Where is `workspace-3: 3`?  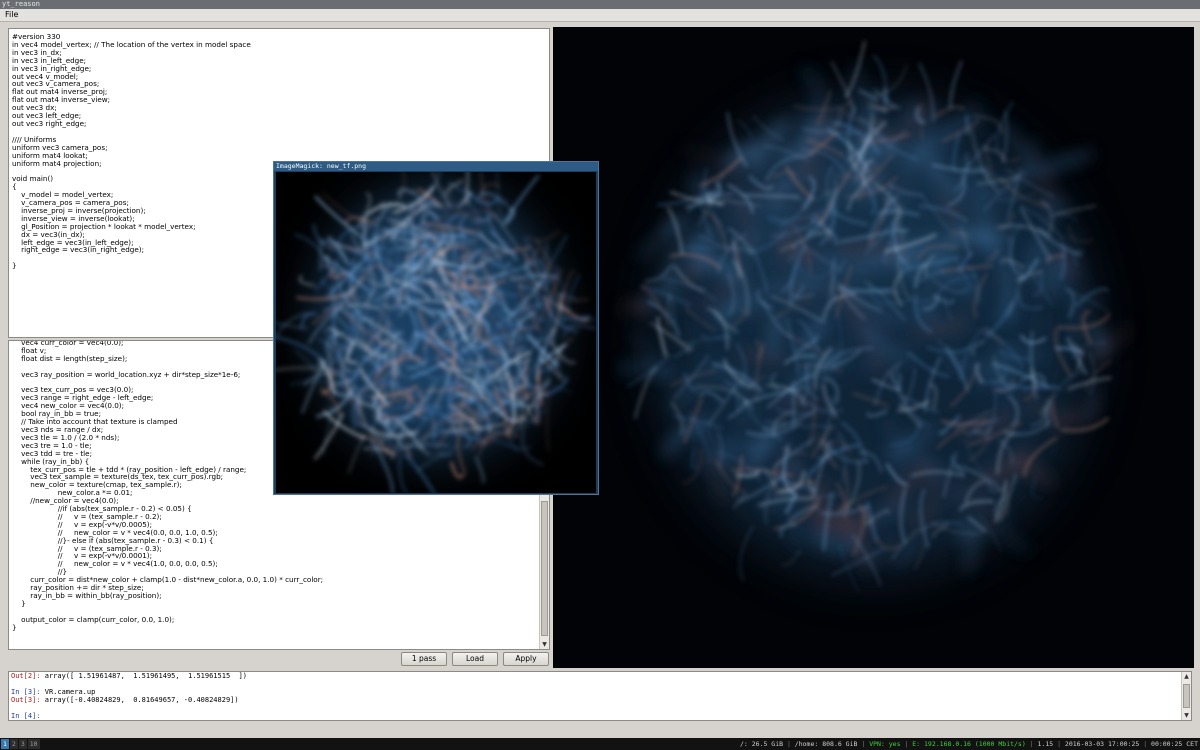
workspace-3: 3 is located at coordinates (22, 744).